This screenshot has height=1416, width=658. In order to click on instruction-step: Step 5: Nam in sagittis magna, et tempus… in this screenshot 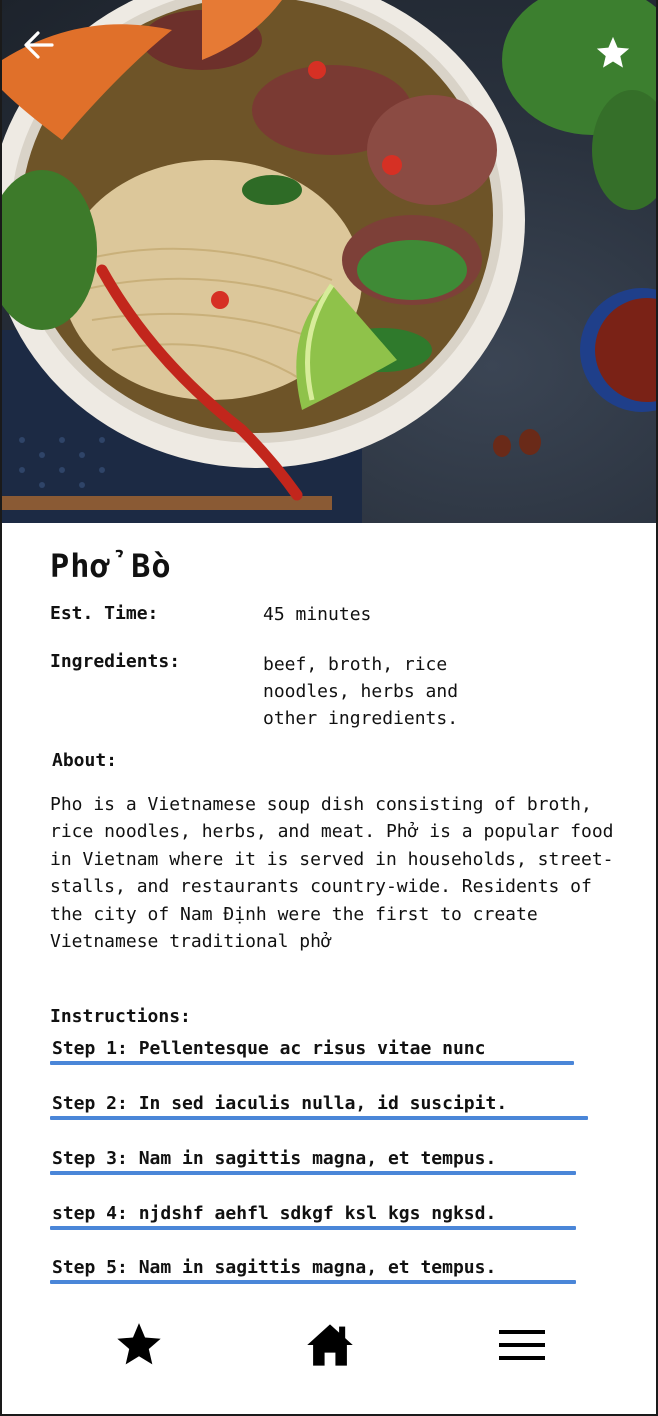, I will do `click(313, 1270)`.